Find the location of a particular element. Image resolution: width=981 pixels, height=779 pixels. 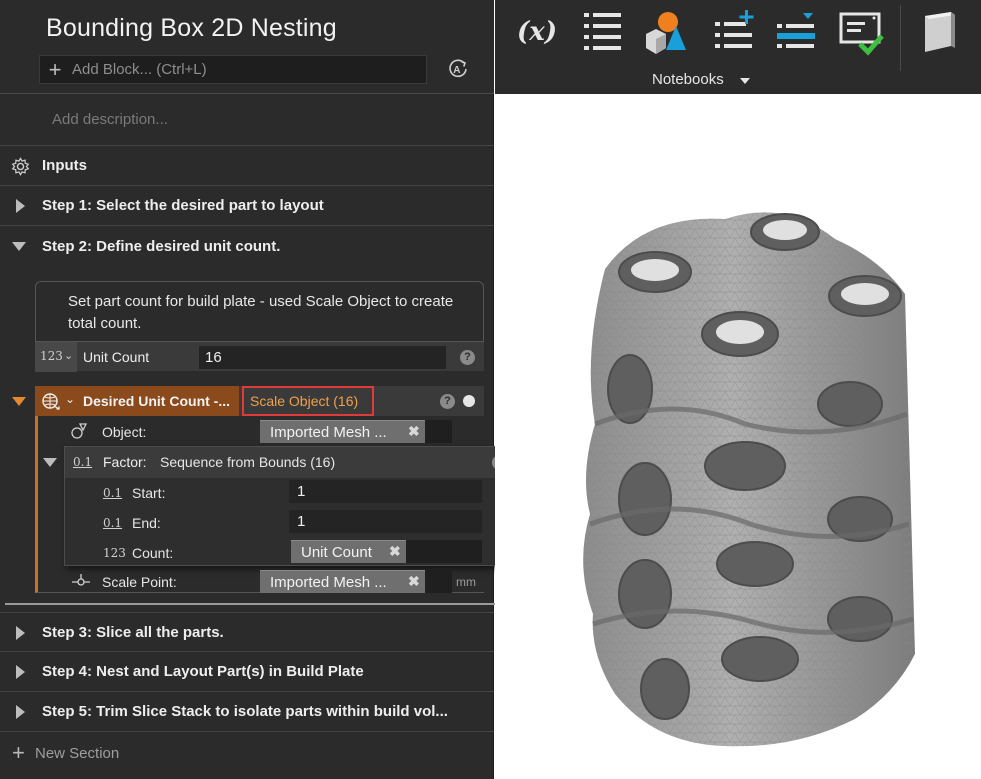

count-value: Unit Count is located at coordinates (336, 552).